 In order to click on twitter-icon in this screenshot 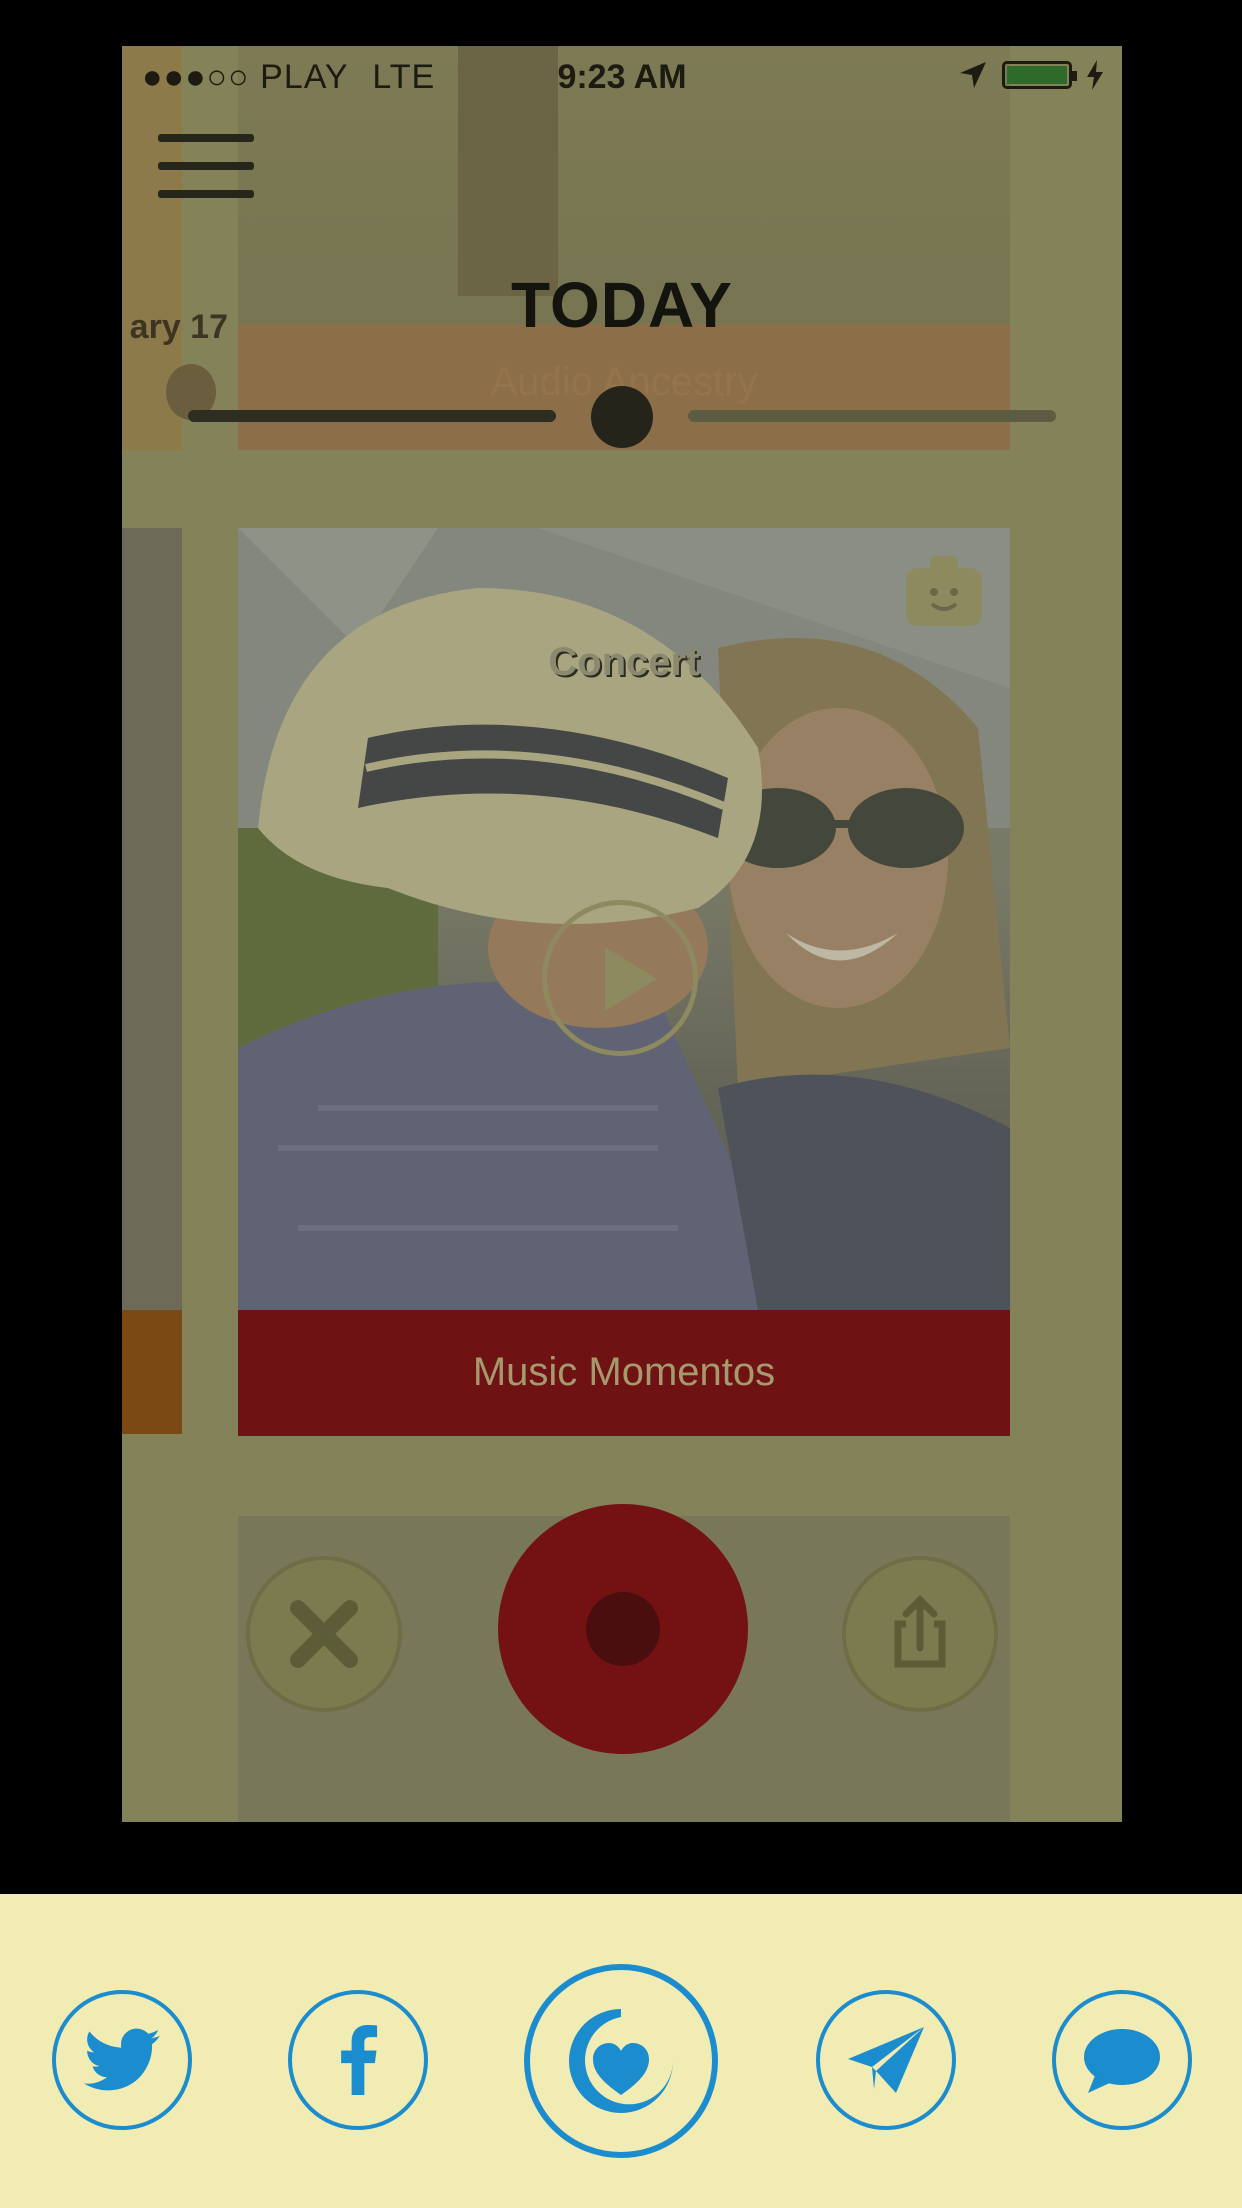, I will do `click(122, 2059)`.